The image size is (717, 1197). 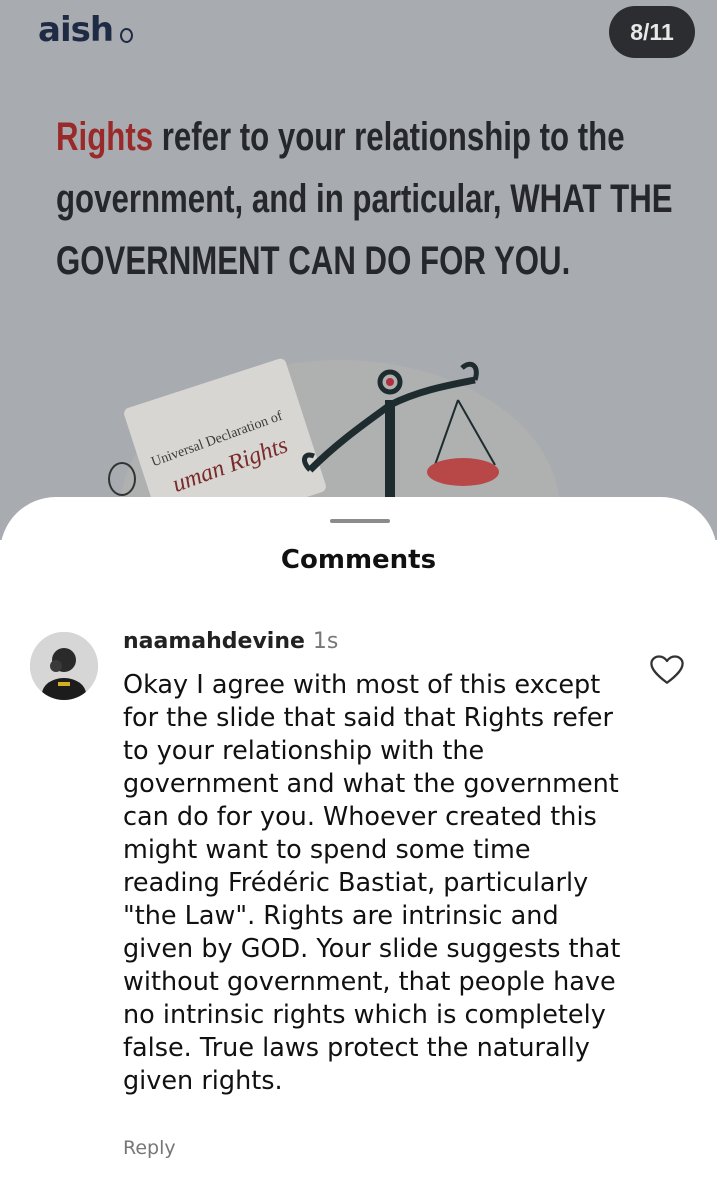 I want to click on comments-title: Comments, so click(x=358, y=560).